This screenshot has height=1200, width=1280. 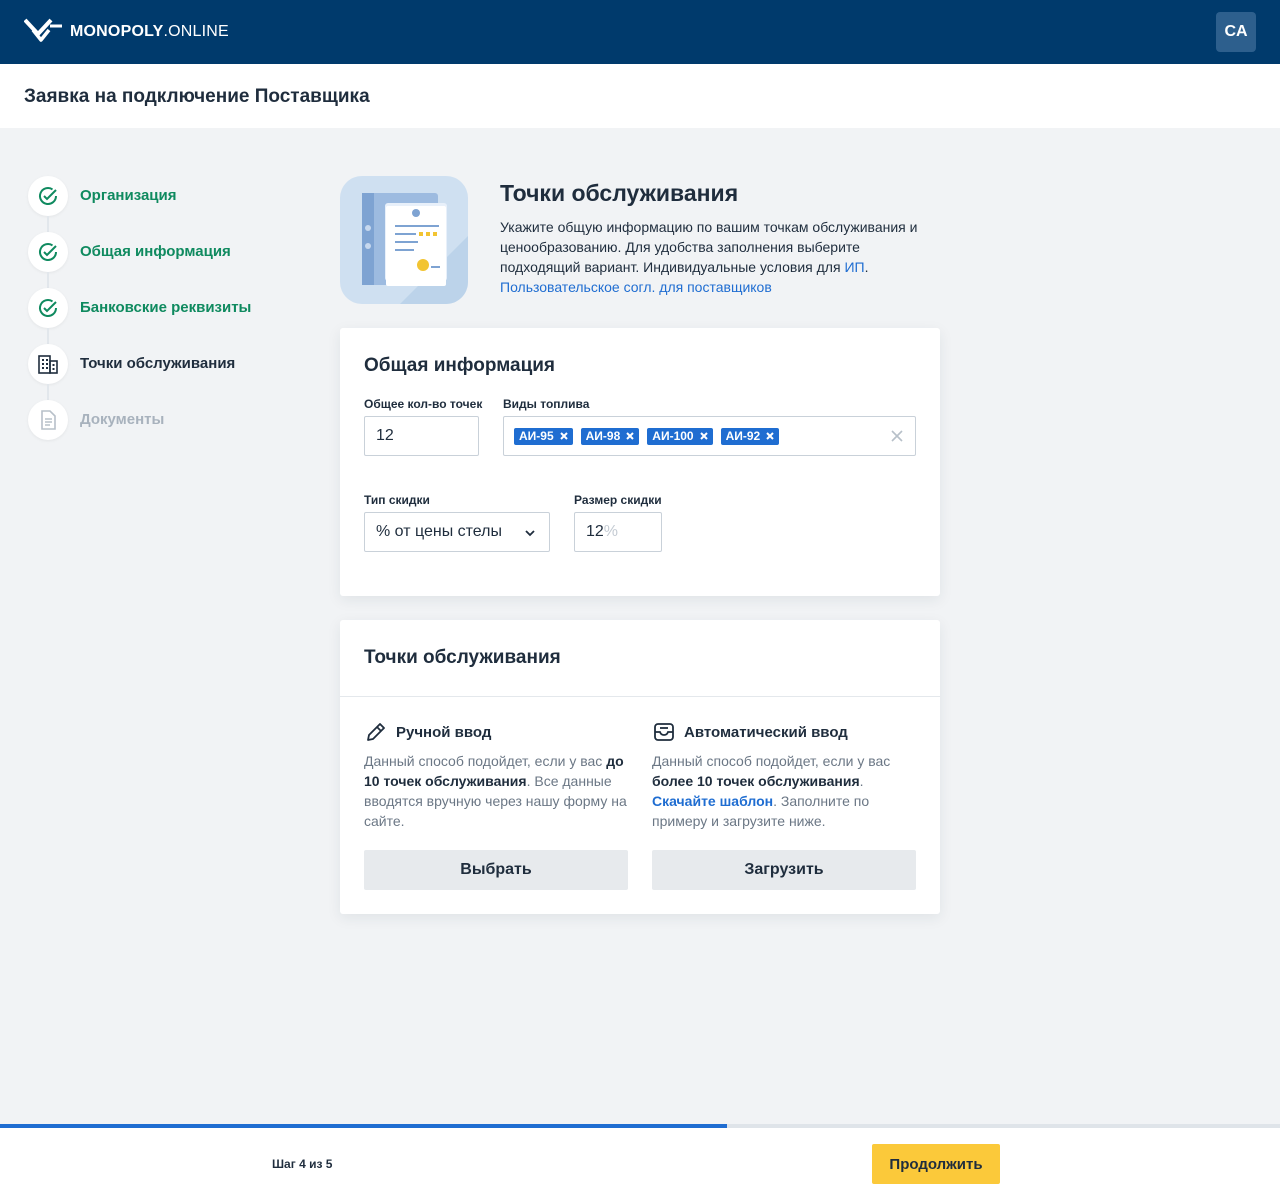 What do you see at coordinates (302, 1164) in the screenshot?
I see `step-counter: Шаг 4 из 5` at bounding box center [302, 1164].